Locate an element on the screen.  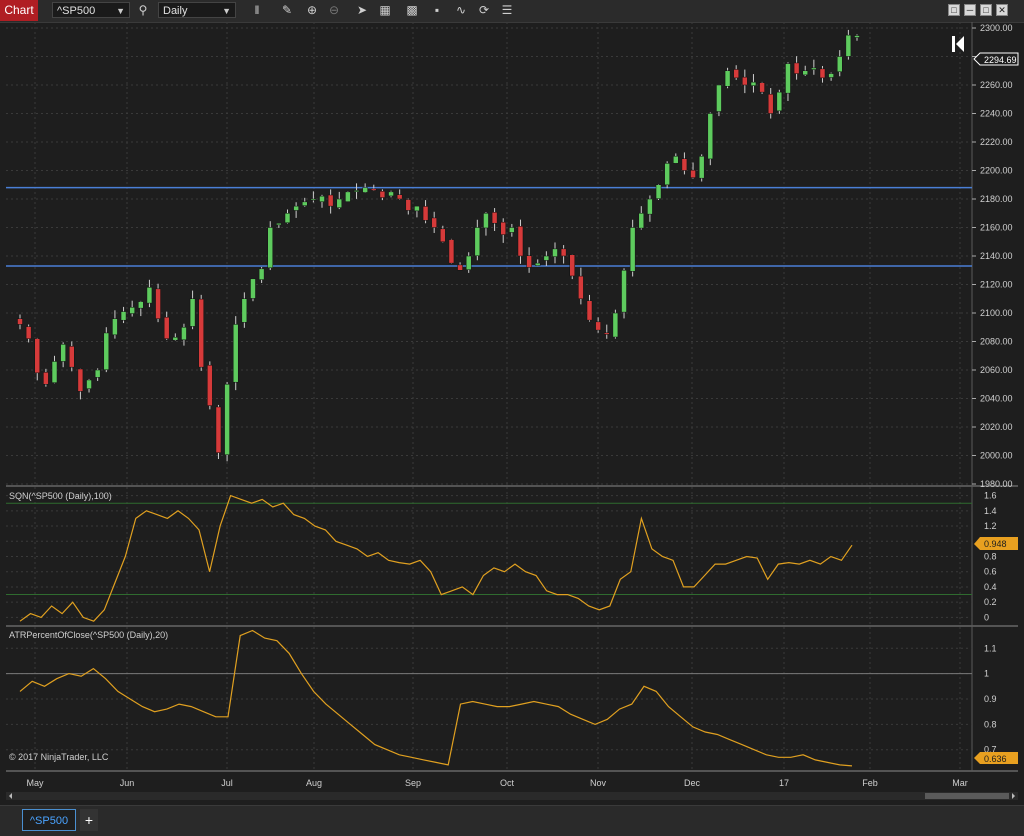
atr-axis-label: 1 is located at coordinates (986, 674).